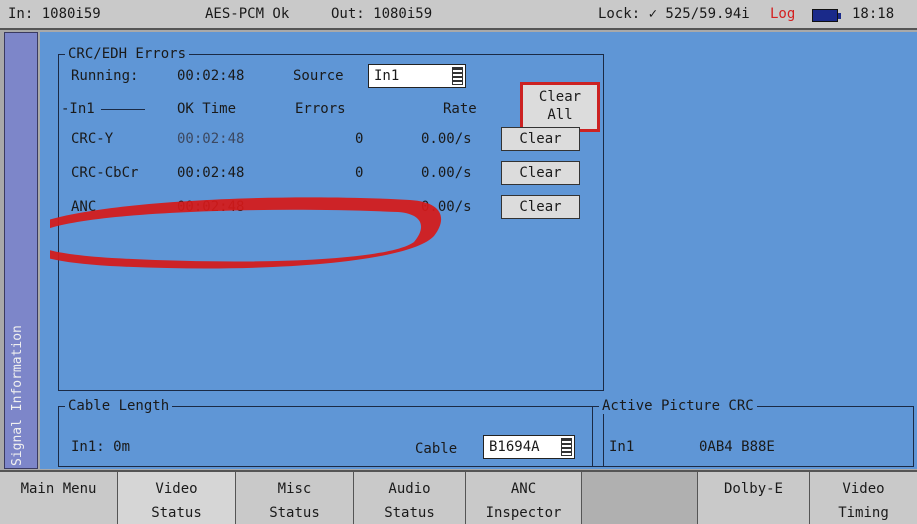 The height and width of the screenshot is (524, 917). What do you see at coordinates (560, 115) in the screenshot?
I see `clear-all-line2: All` at bounding box center [560, 115].